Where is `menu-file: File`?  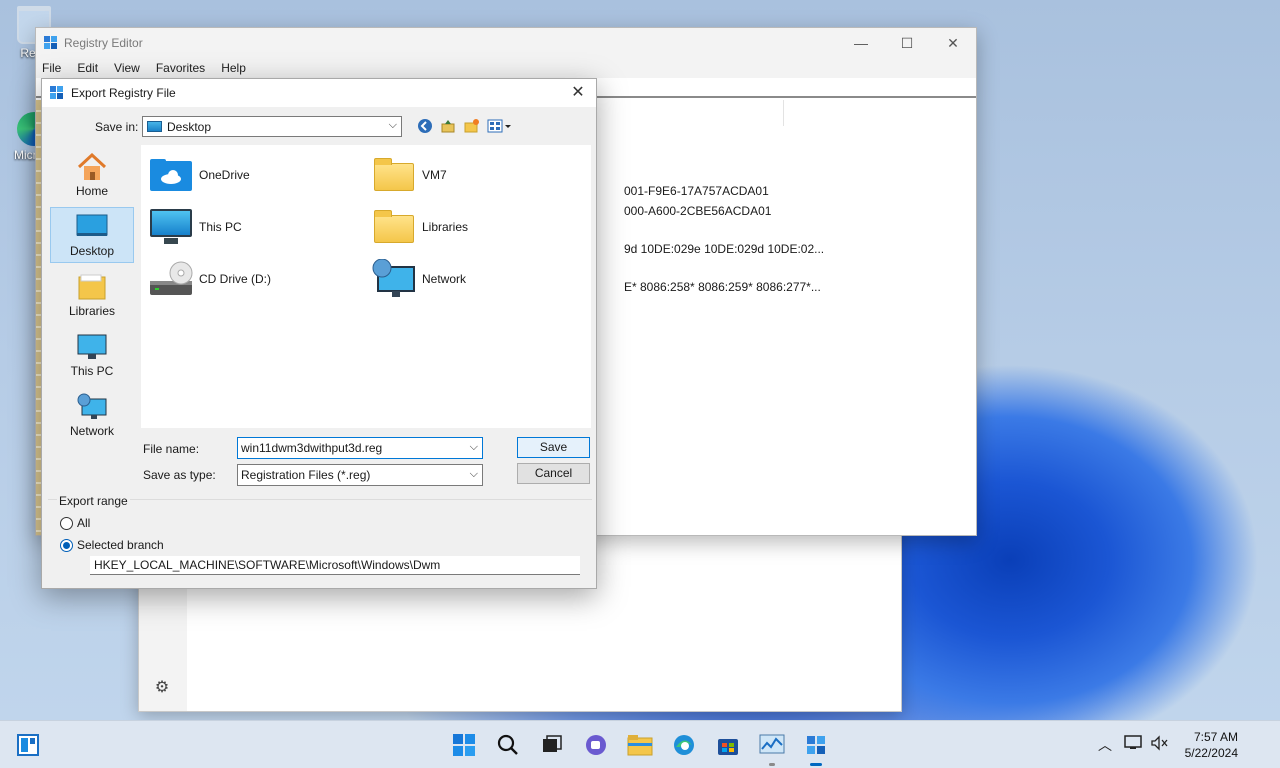 menu-file: File is located at coordinates (54, 68).